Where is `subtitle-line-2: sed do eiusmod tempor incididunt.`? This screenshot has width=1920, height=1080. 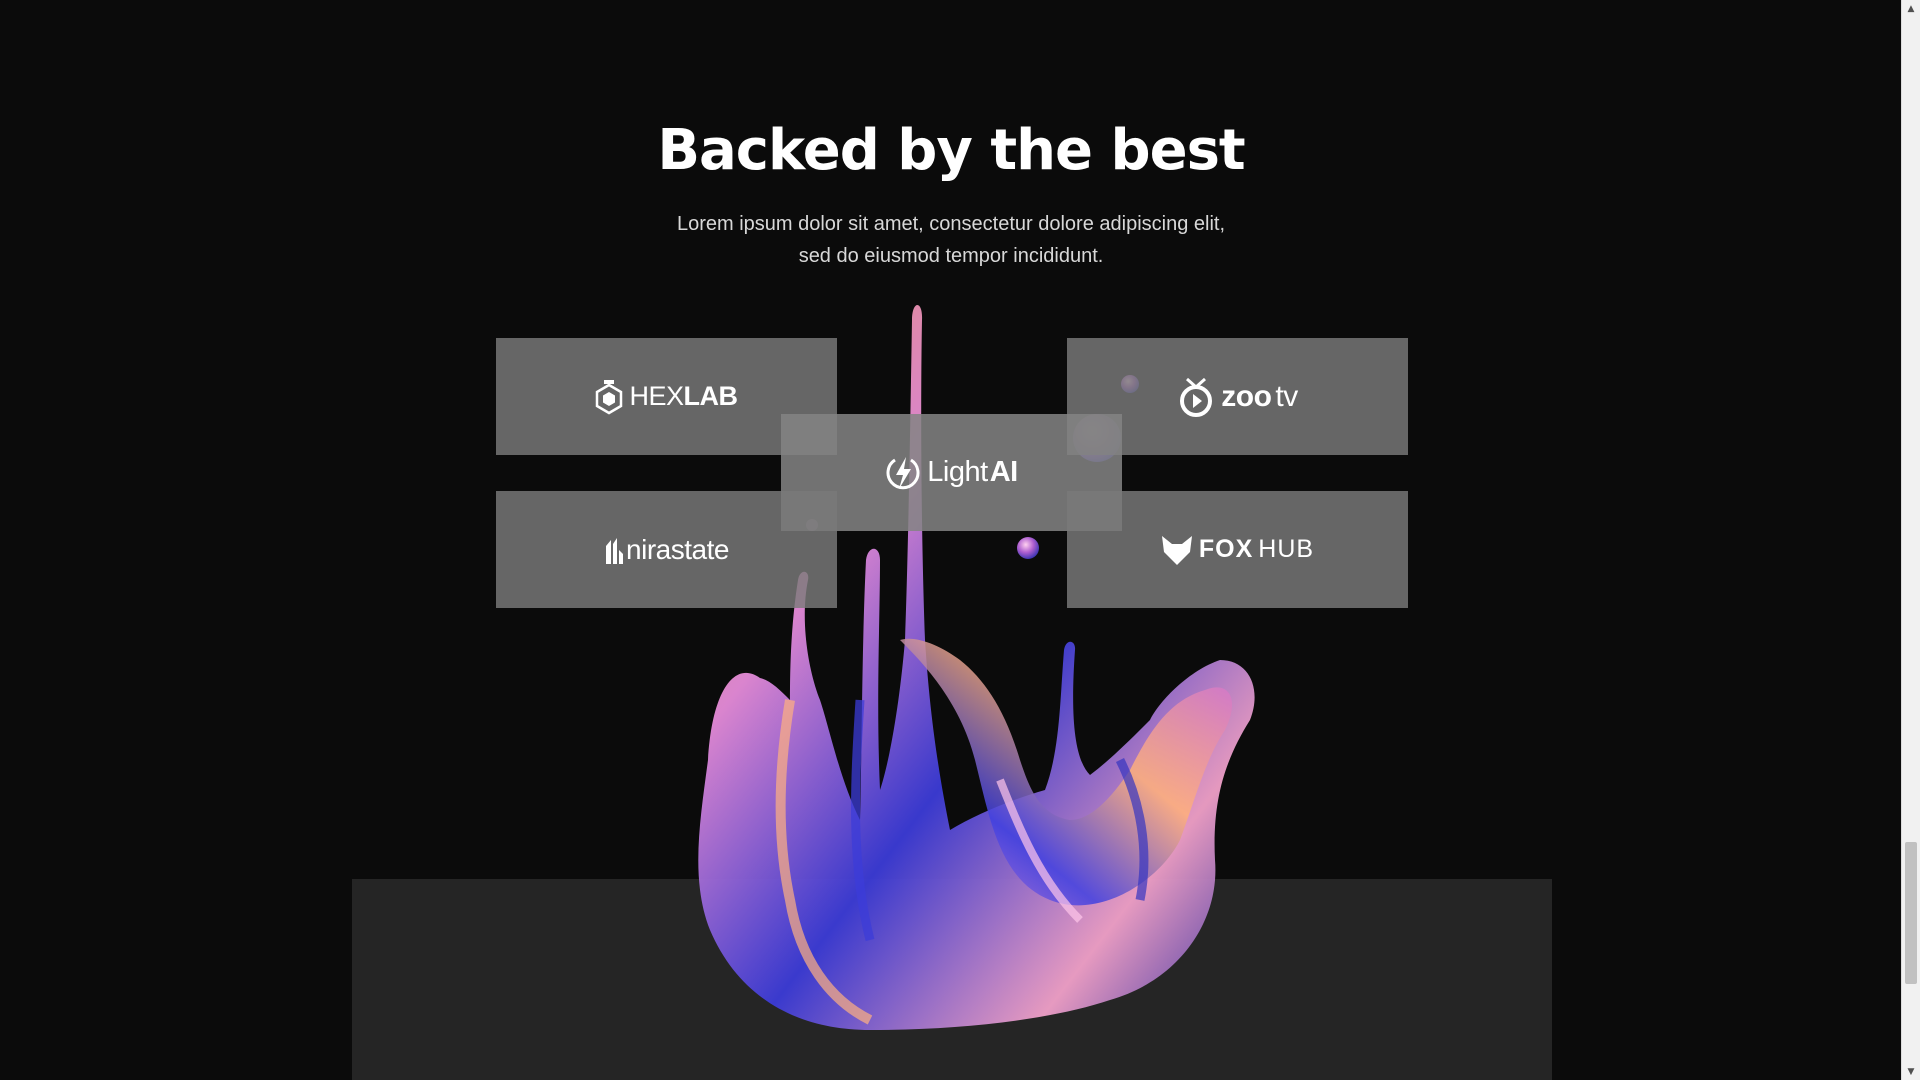 subtitle-line-2: sed do eiusmod tempor incididunt. is located at coordinates (951, 256).